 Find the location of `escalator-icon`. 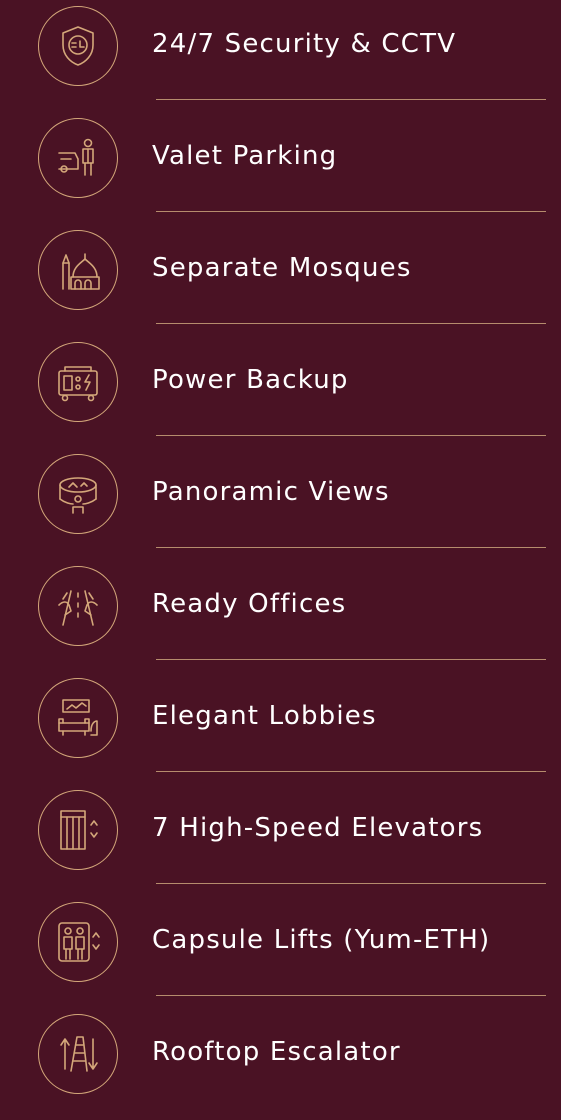

escalator-icon is located at coordinates (78, 1054).